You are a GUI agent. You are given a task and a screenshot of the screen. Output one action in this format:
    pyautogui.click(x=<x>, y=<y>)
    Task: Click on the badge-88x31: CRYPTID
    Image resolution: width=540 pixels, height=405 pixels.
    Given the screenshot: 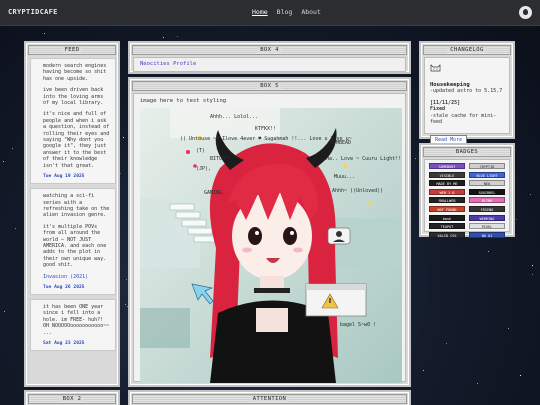 What is the action you would take?
    pyautogui.click(x=487, y=166)
    